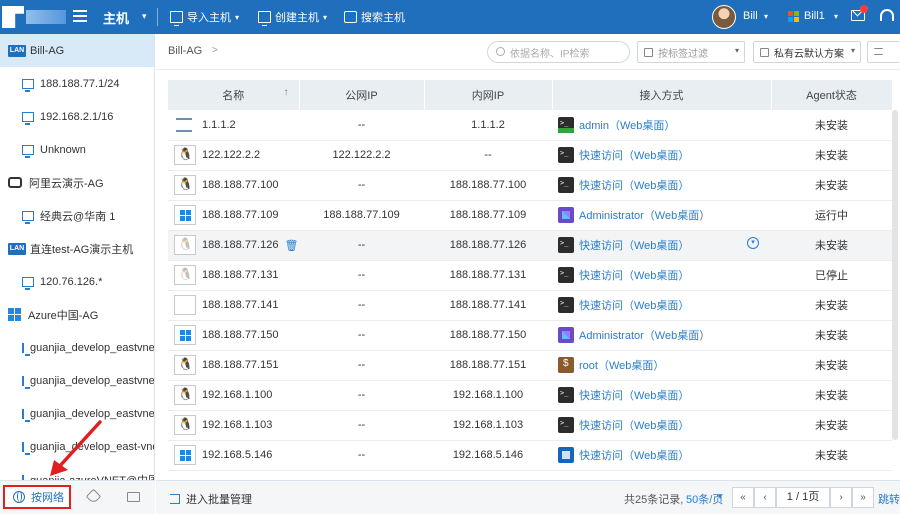 This screenshot has width=900, height=514. Describe the element at coordinates (766, 16) in the screenshot. I see `user-chevron-down-icon: ▾` at that location.